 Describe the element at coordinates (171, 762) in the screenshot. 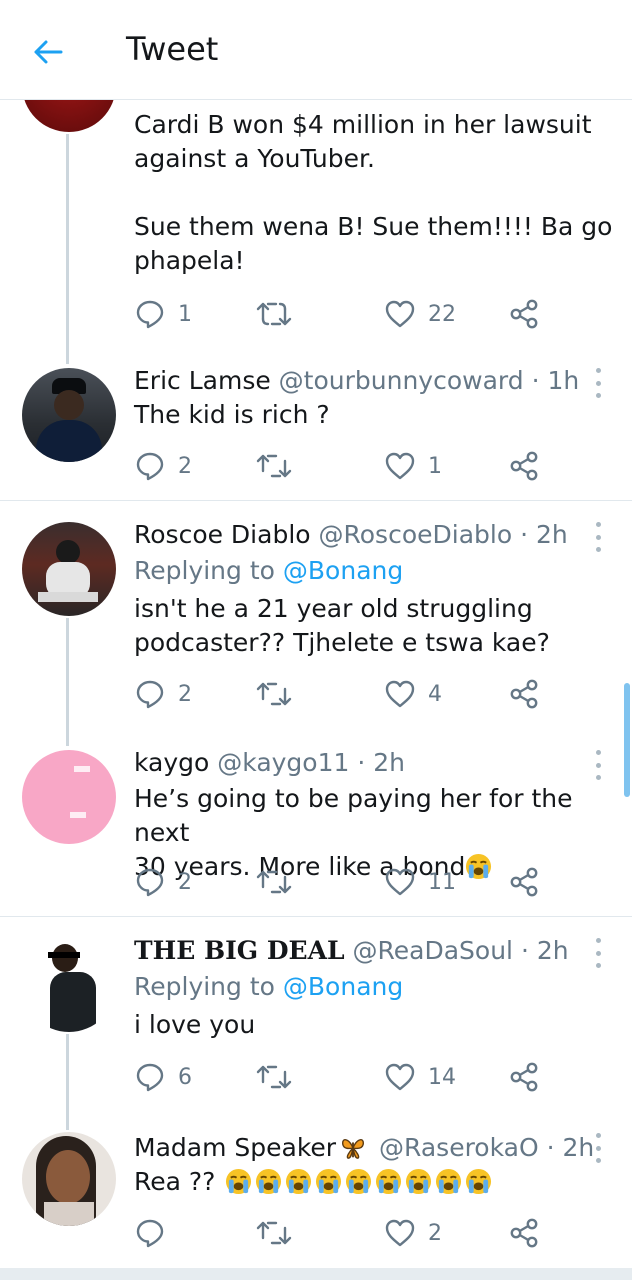

I see `display-name: kaygo` at that location.